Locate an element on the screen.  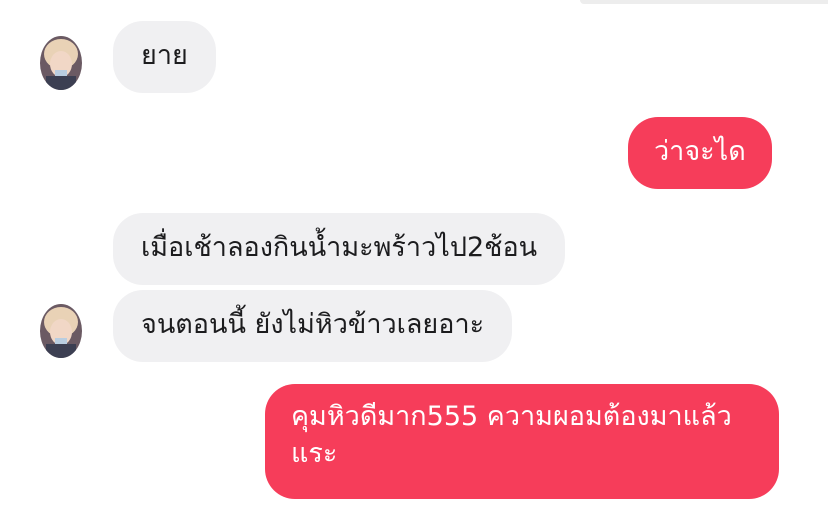
message-text: เมื่อเช้าลองกินน้ำมะพร้าวไป2ช้อน is located at coordinates (339, 247).